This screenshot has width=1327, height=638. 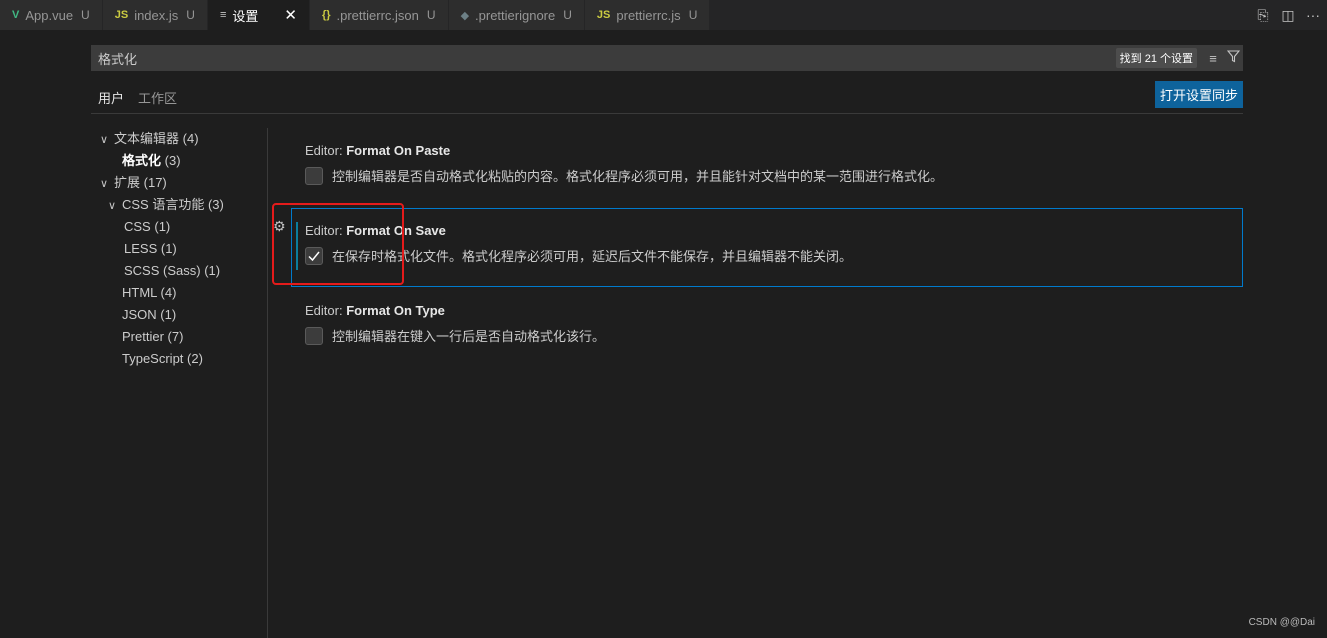 What do you see at coordinates (155, 182) in the screenshot?
I see `toc-item-count: (17)` at bounding box center [155, 182].